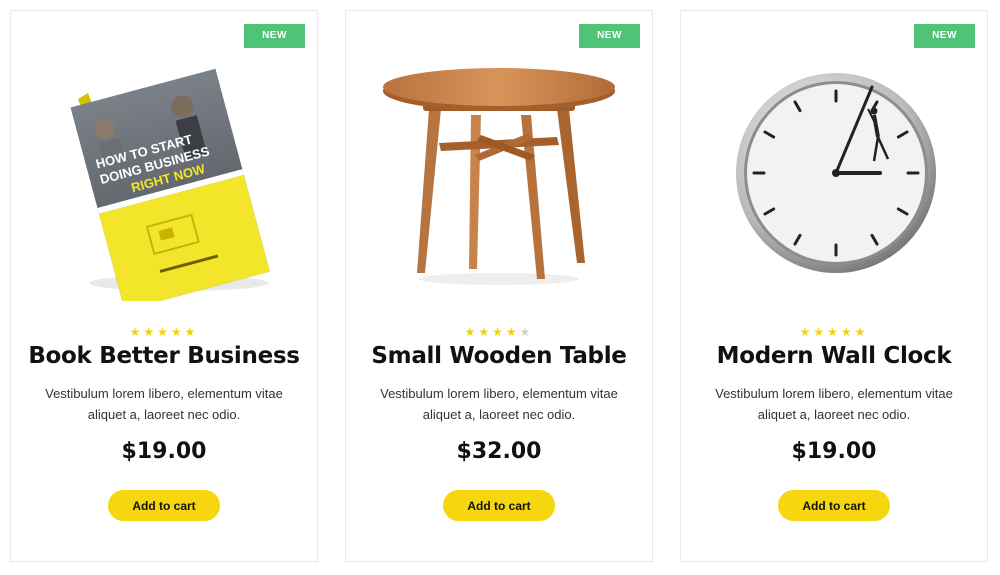 Image resolution: width=1000 pixels, height=575 pixels. Describe the element at coordinates (170, 184) in the screenshot. I see `book-icon: HOW TO START DOING BUSINESS RIGHT NOW` at that location.